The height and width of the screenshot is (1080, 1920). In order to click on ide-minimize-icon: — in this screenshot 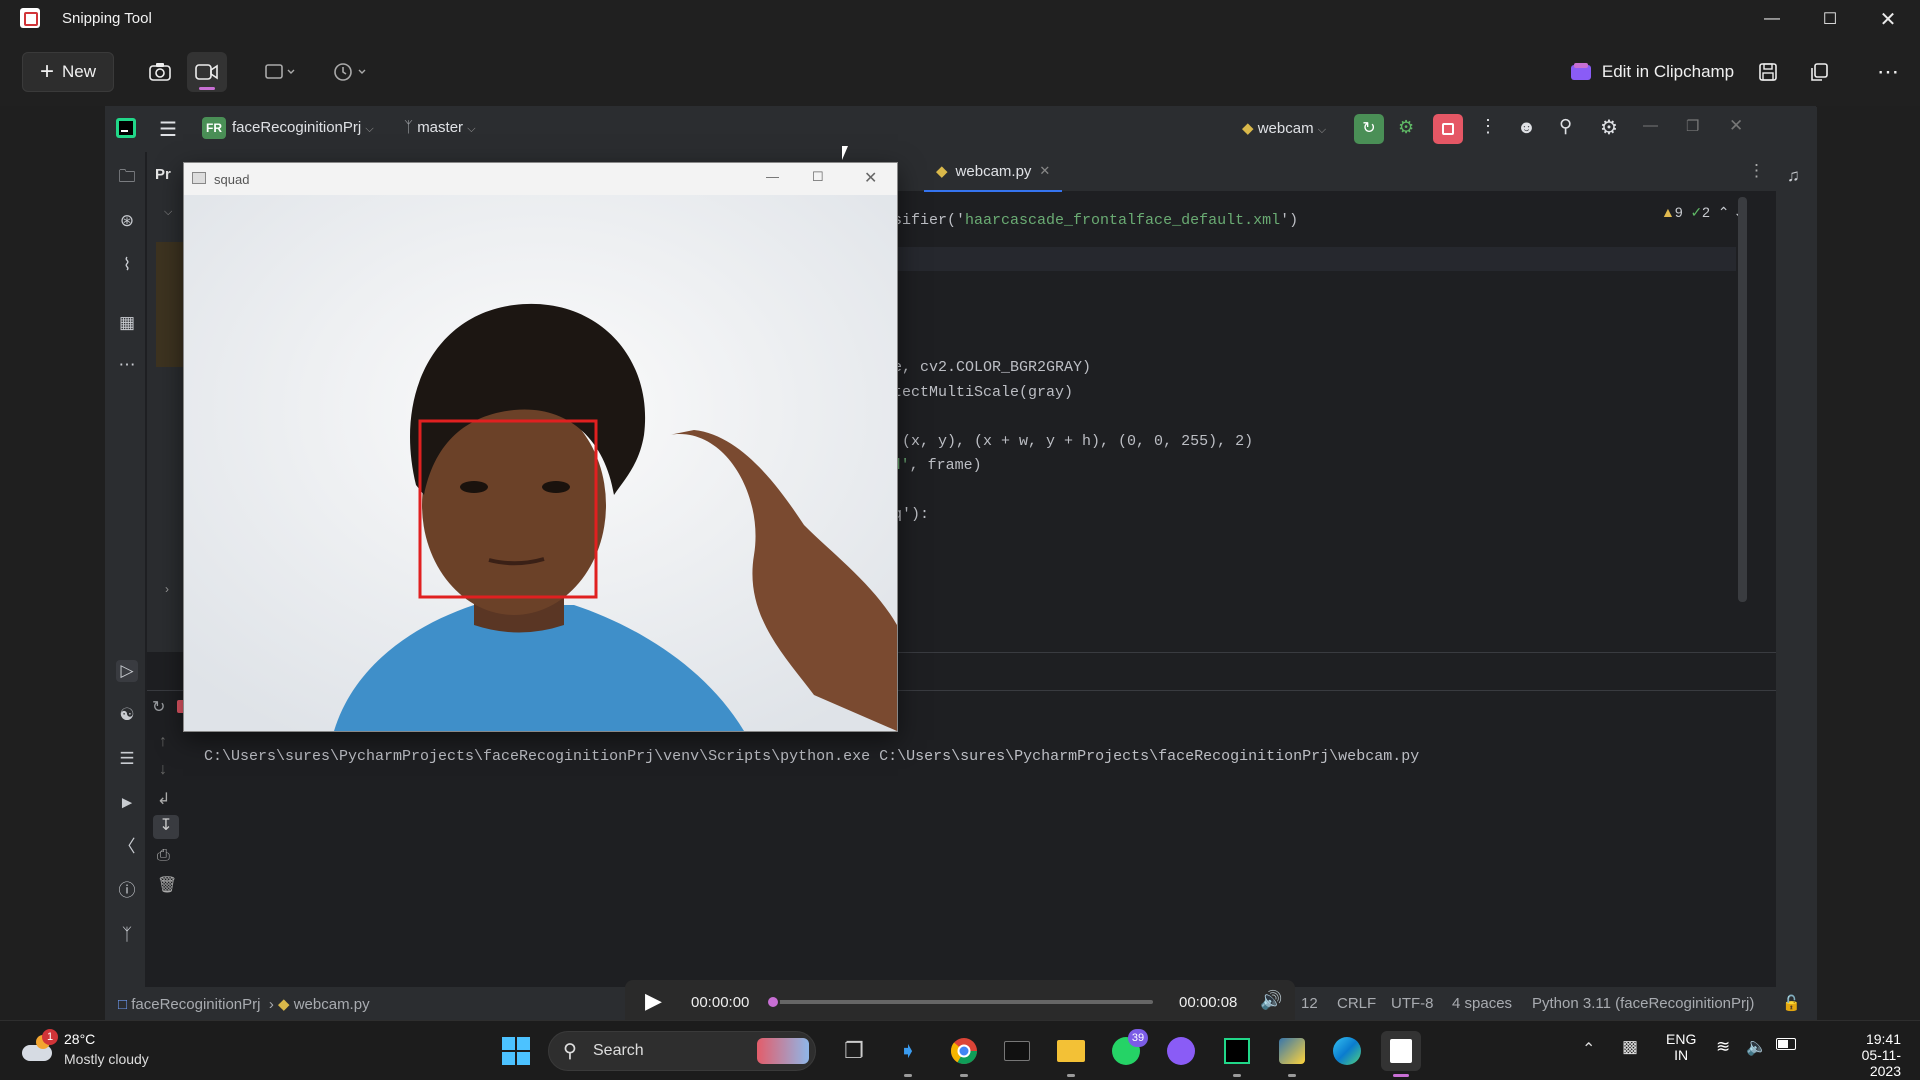, I will do `click(1650, 125)`.